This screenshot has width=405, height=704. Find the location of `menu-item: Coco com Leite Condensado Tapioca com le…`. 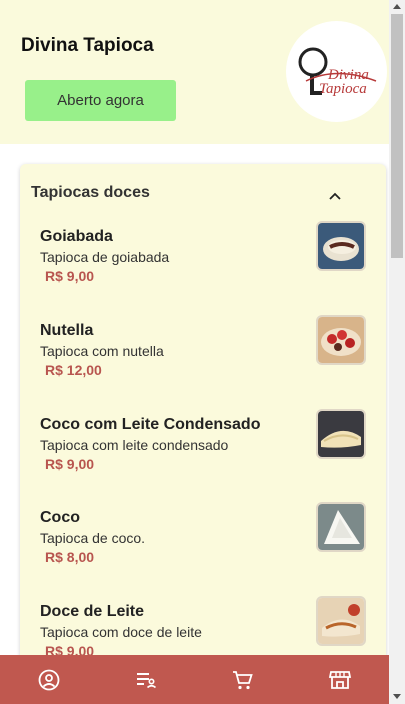

menu-item: Coco com Leite Condensado Tapioca com le… is located at coordinates (203, 452).